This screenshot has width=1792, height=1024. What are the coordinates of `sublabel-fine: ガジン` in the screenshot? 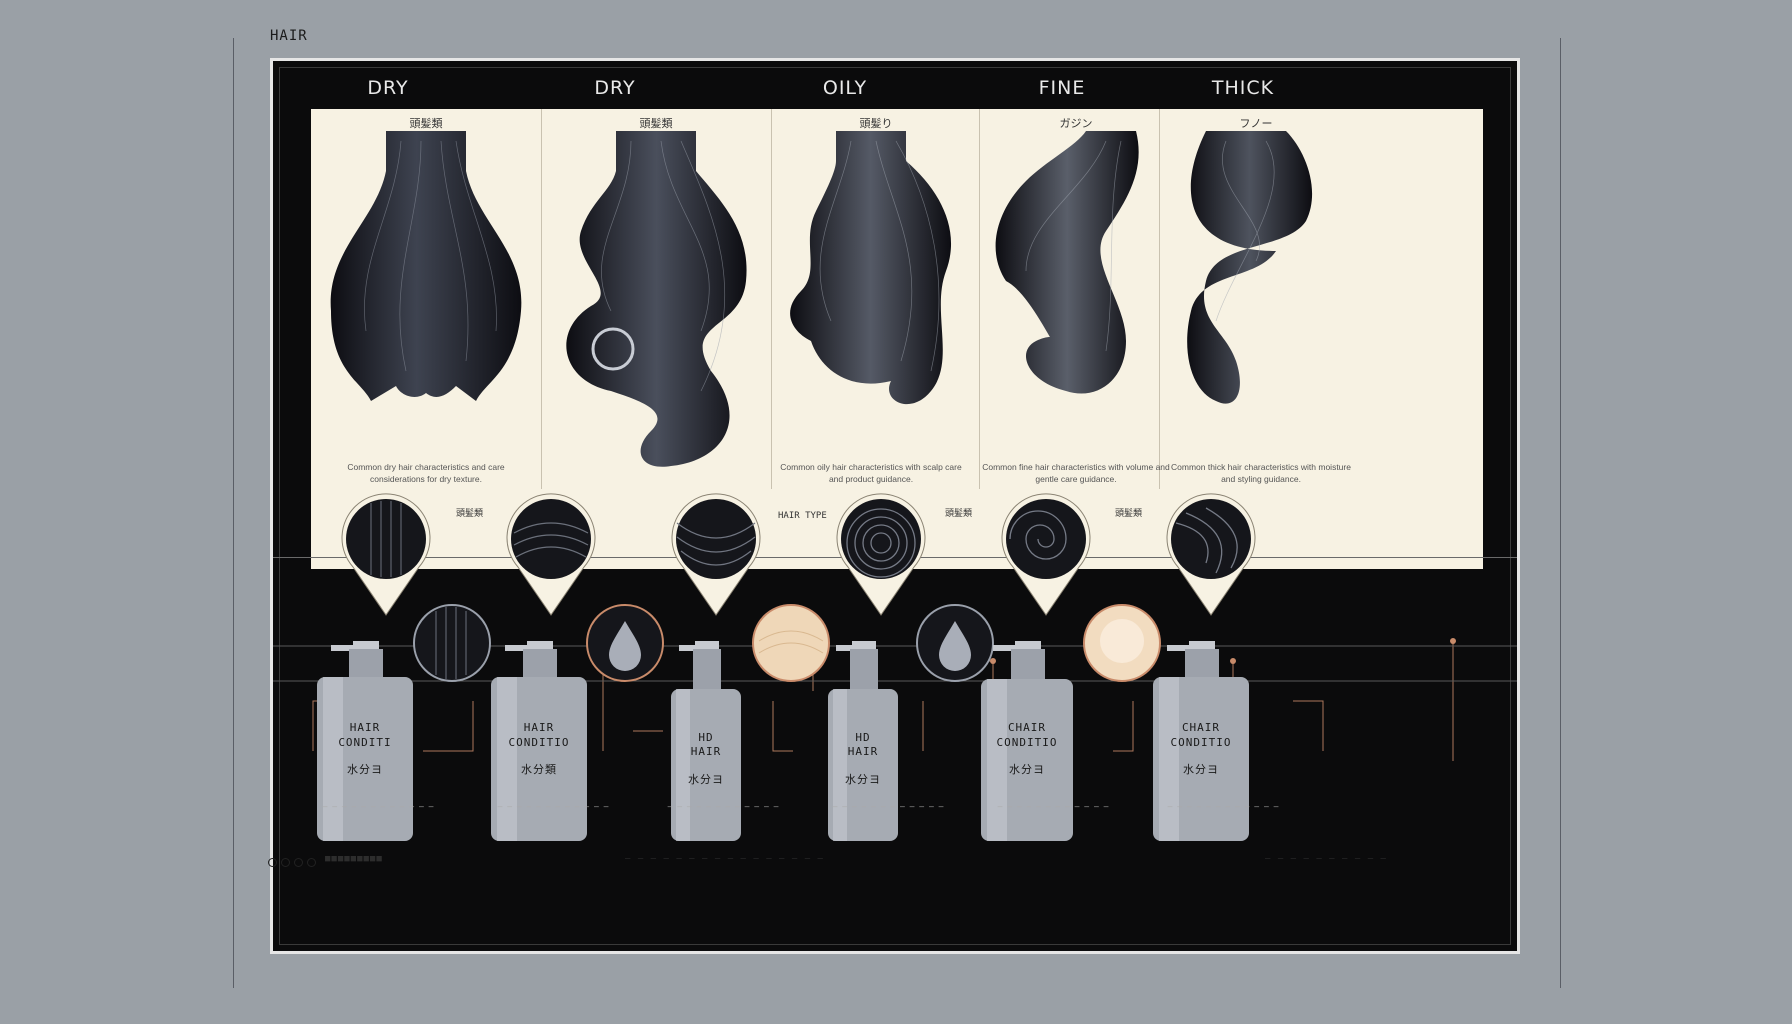 It's located at (1076, 123).